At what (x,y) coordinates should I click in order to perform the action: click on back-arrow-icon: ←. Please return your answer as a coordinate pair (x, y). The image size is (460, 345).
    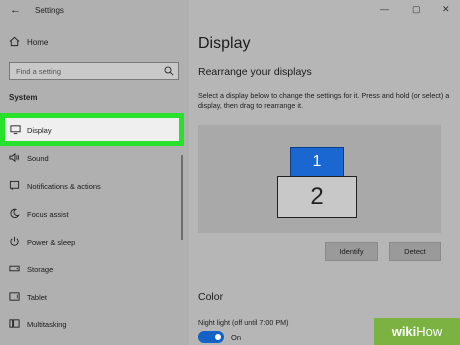
    Looking at the image, I should click on (15, 10).